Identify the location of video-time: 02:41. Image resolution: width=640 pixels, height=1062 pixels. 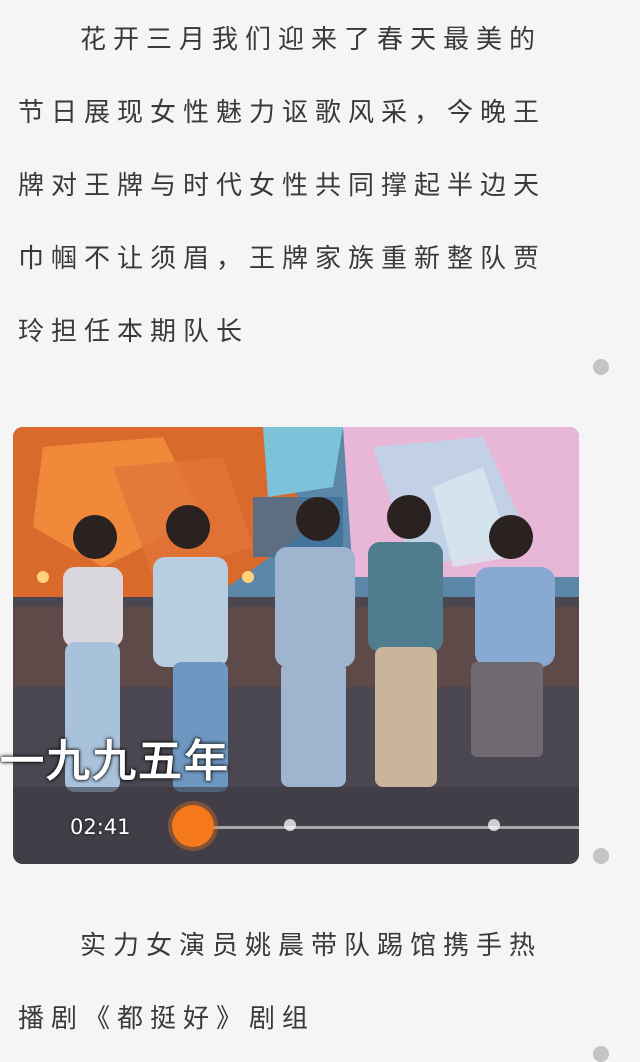
(100, 827).